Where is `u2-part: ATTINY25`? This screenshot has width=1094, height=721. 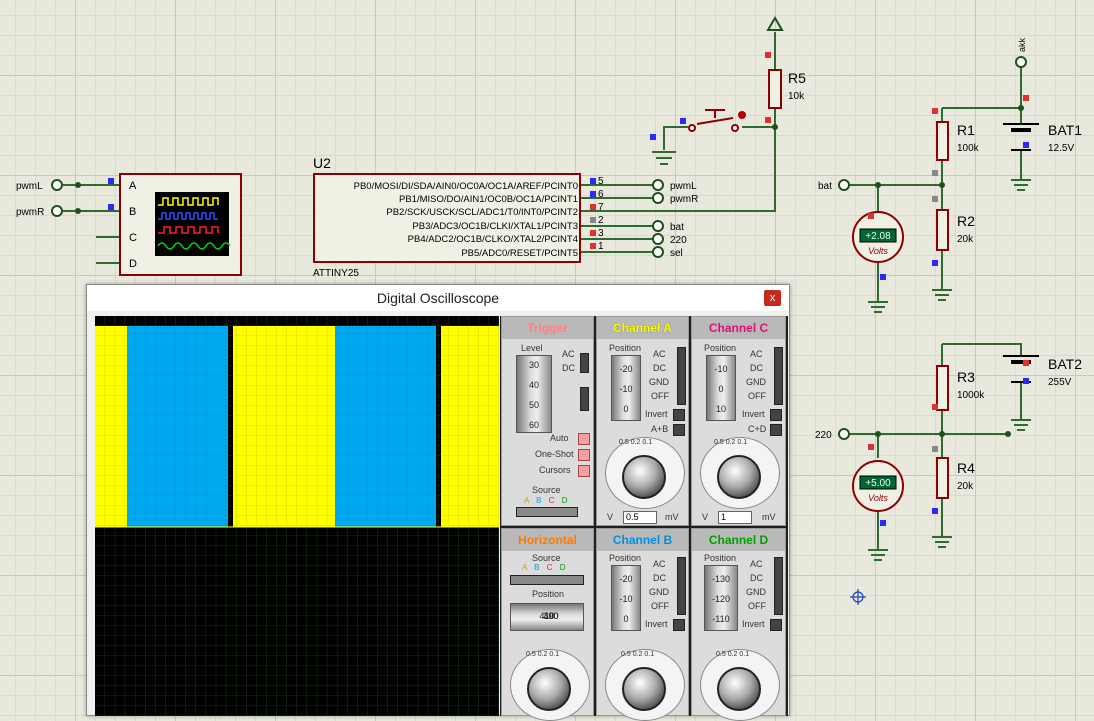
u2-part: ATTINY25 is located at coordinates (336, 273).